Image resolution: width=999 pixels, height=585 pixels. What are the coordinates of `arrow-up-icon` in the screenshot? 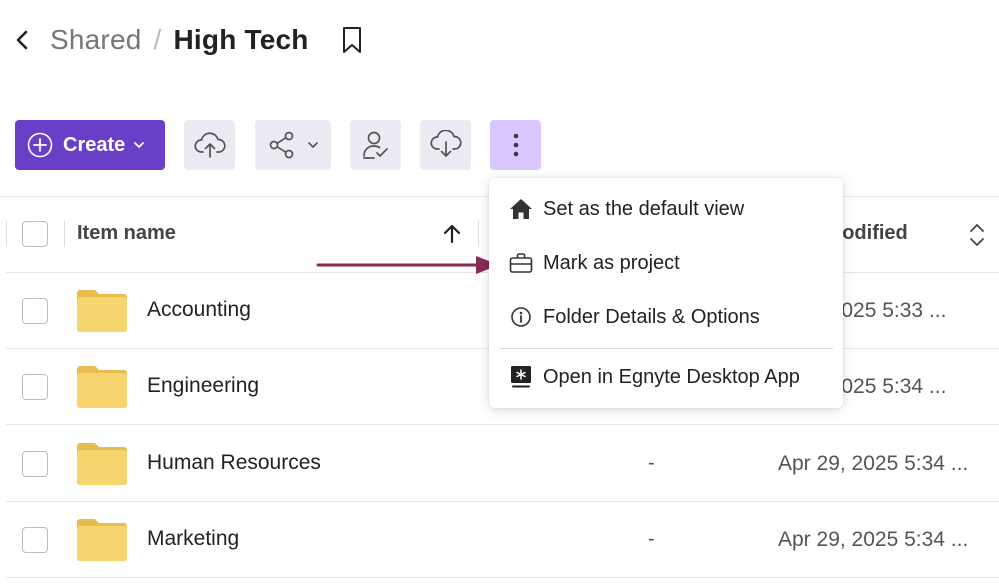 It's located at (452, 234).